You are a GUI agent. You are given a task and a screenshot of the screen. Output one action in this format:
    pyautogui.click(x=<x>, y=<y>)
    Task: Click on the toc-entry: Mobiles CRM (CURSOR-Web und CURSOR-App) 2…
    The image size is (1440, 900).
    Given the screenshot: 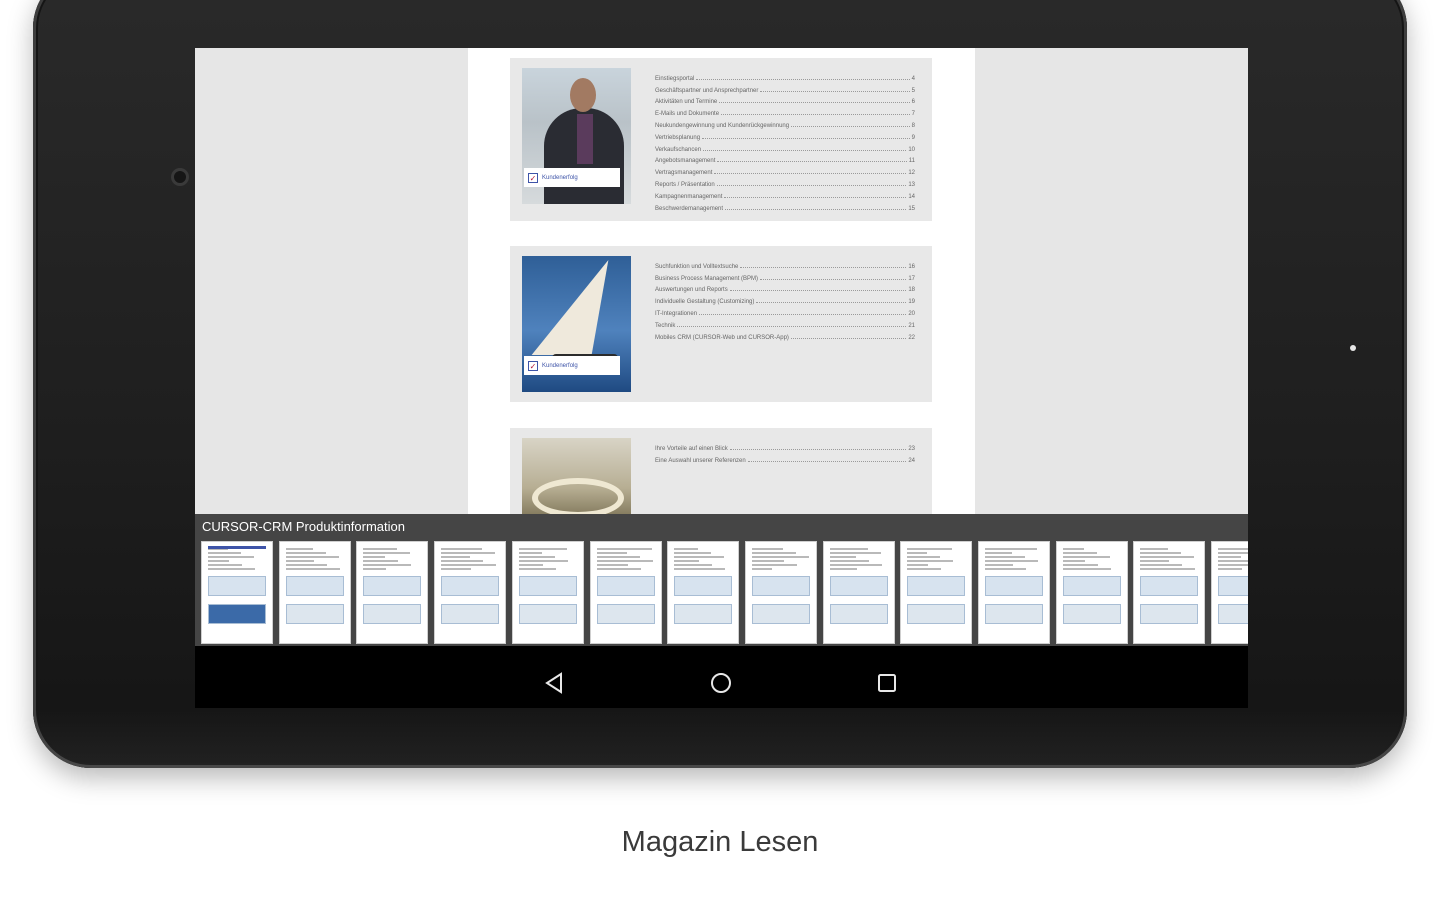 What is the action you would take?
    pyautogui.click(x=785, y=335)
    